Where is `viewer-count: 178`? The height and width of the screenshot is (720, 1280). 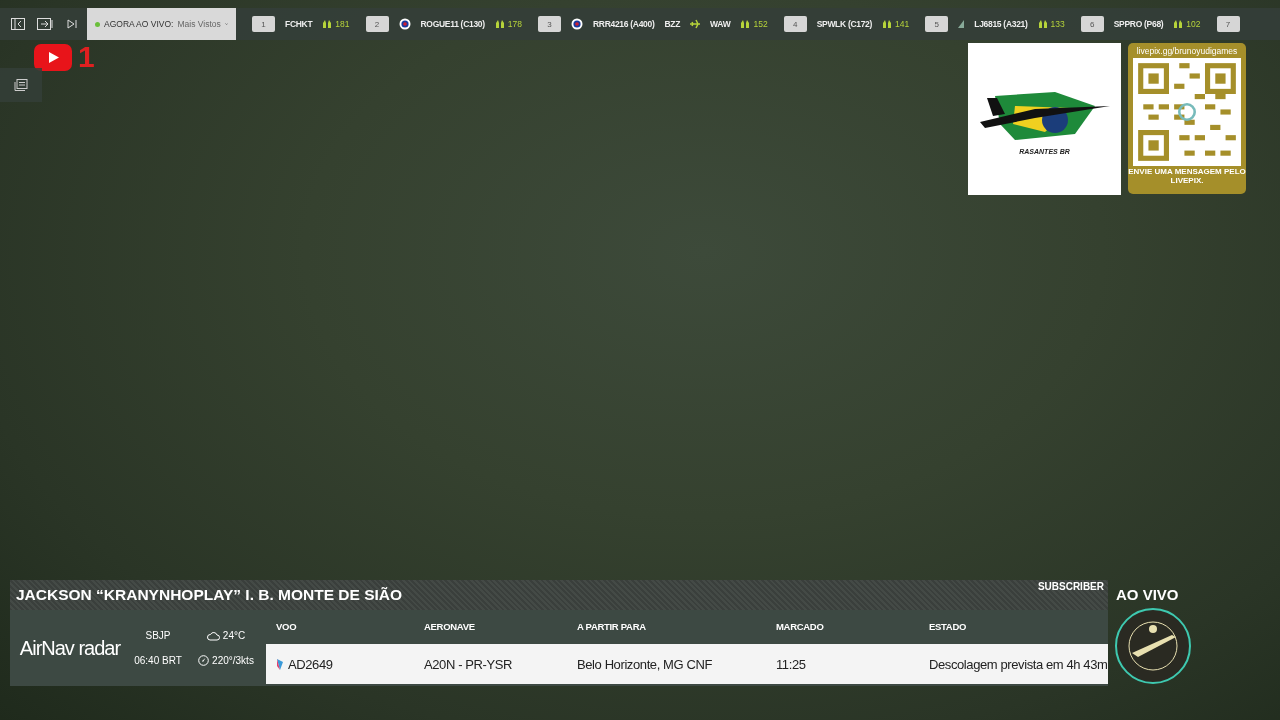
viewer-count: 178 is located at coordinates (514, 24).